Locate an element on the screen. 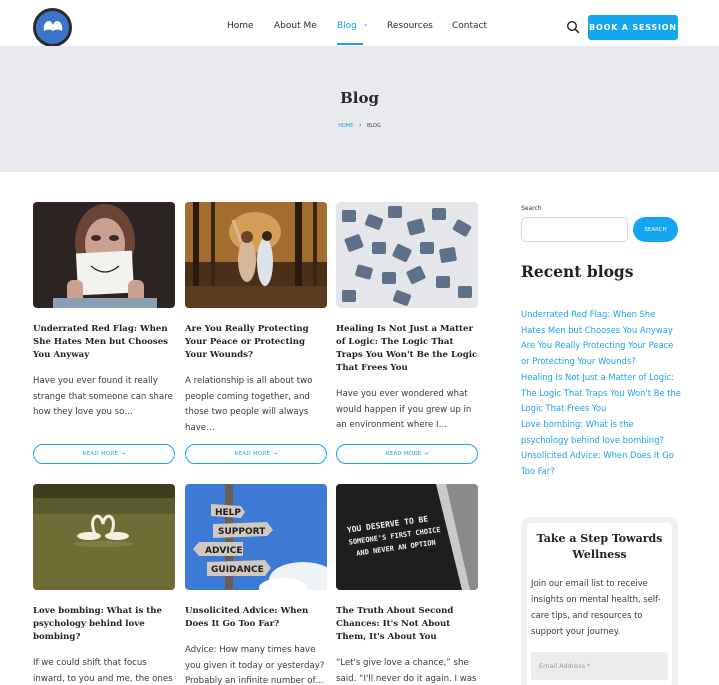  nav-blog: Blog ⌄ is located at coordinates (353, 25).